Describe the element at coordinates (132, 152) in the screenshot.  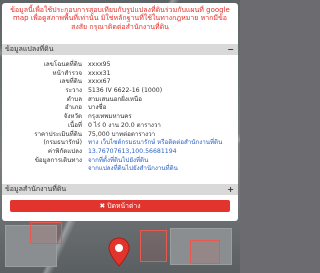
I see `detail-link: 13.76707613,100.56681194` at that location.